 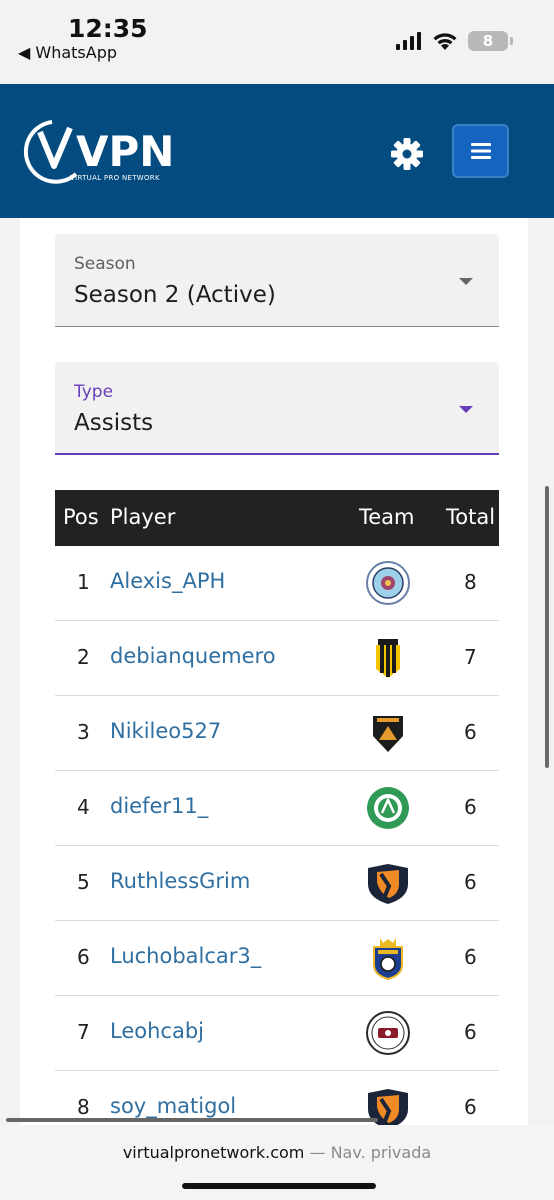 I want to click on gear-icon, so click(x=407, y=154).